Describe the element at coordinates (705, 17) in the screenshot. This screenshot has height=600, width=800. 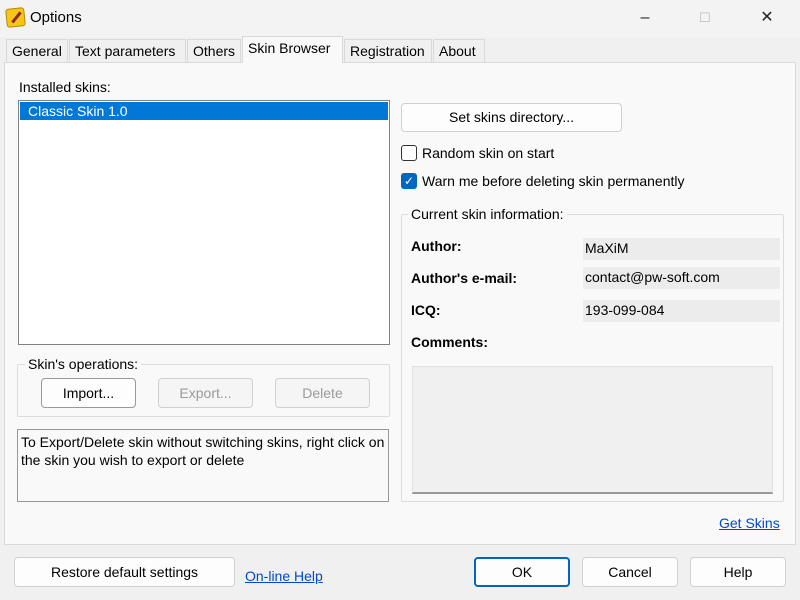
I see `maximize-button: ☐` at that location.